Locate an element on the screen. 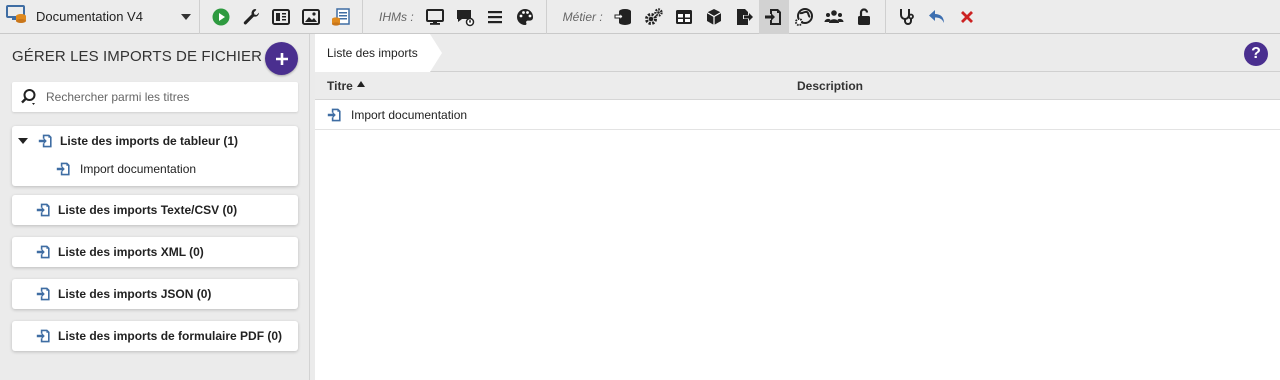  main-header: Liste des imports ? is located at coordinates (797, 52).